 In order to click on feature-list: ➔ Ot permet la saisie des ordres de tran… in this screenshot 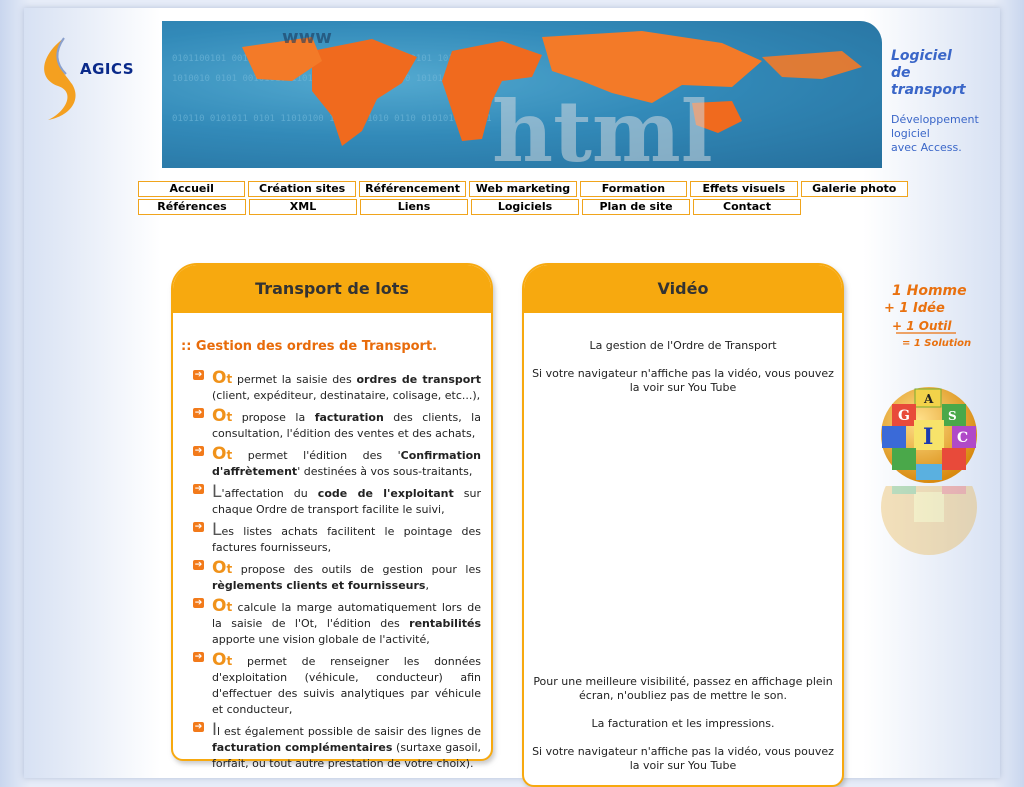, I will do `click(337, 571)`.